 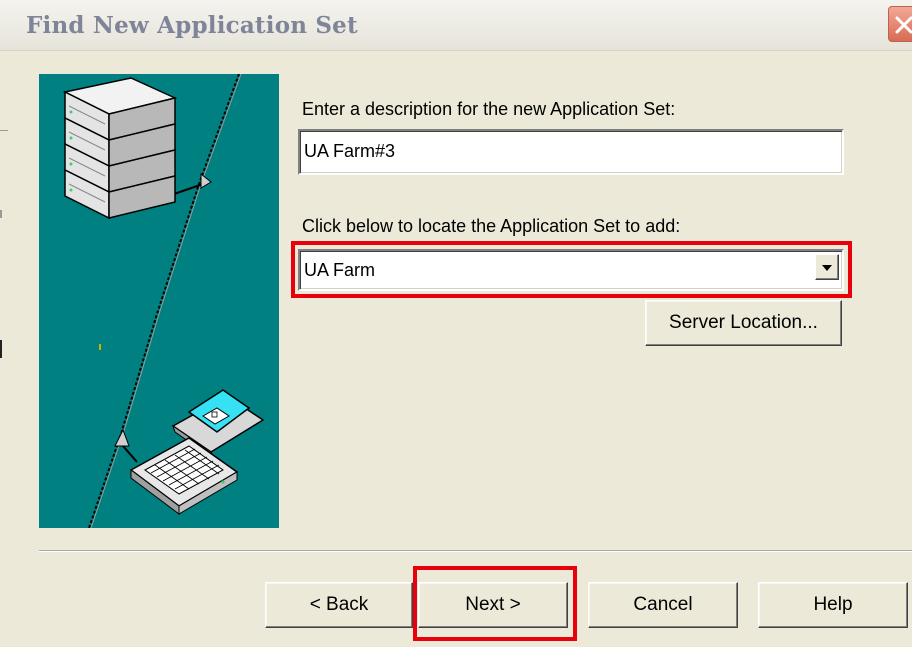 What do you see at coordinates (663, 605) in the screenshot?
I see `cancel-button: Cancel` at bounding box center [663, 605].